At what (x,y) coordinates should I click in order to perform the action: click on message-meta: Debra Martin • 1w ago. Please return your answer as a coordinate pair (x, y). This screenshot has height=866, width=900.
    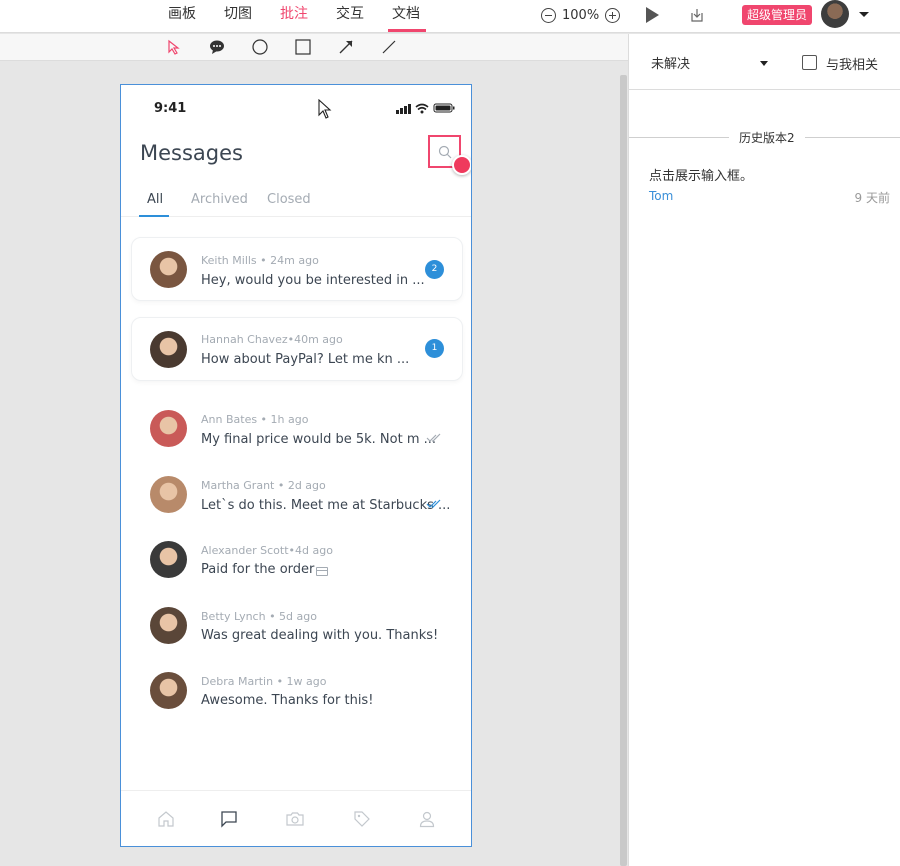
    Looking at the image, I should click on (264, 681).